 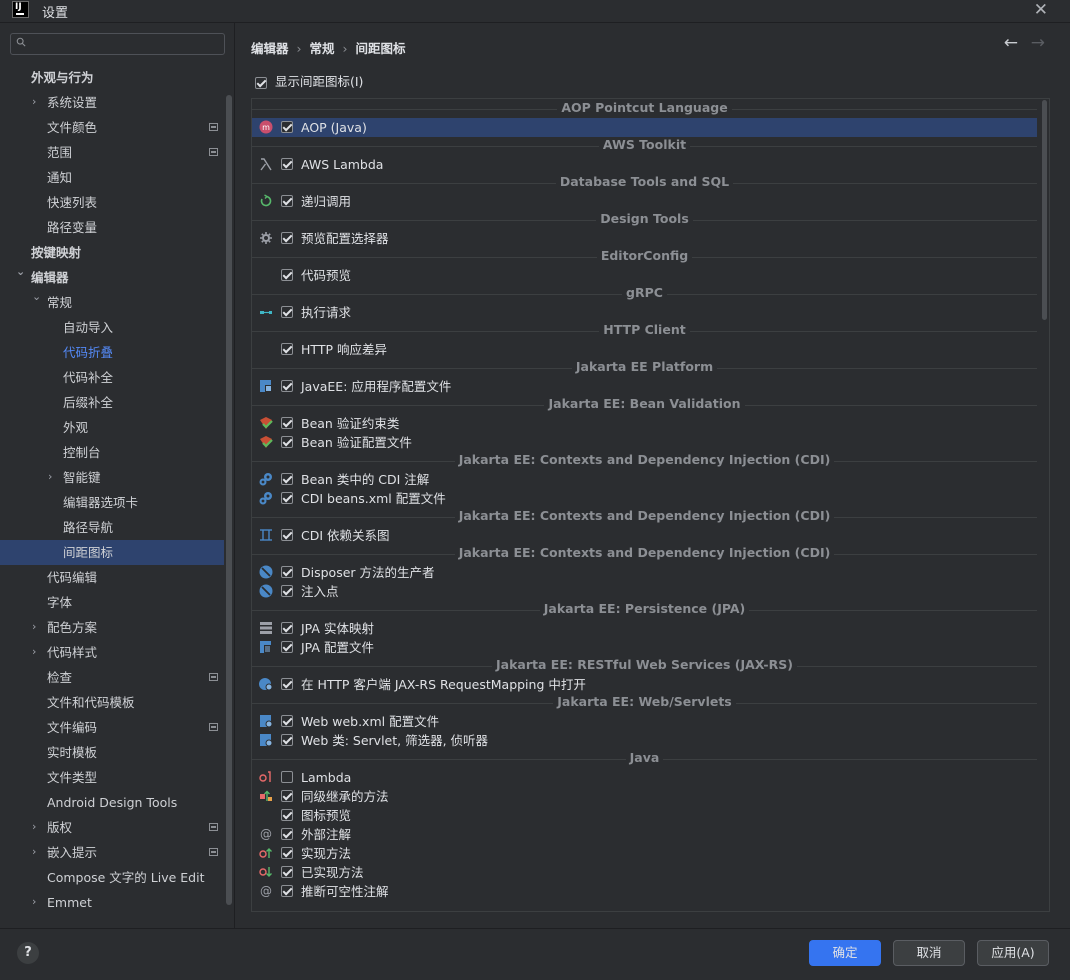 What do you see at coordinates (1041, 10) in the screenshot?
I see `close-icon: ✕` at bounding box center [1041, 10].